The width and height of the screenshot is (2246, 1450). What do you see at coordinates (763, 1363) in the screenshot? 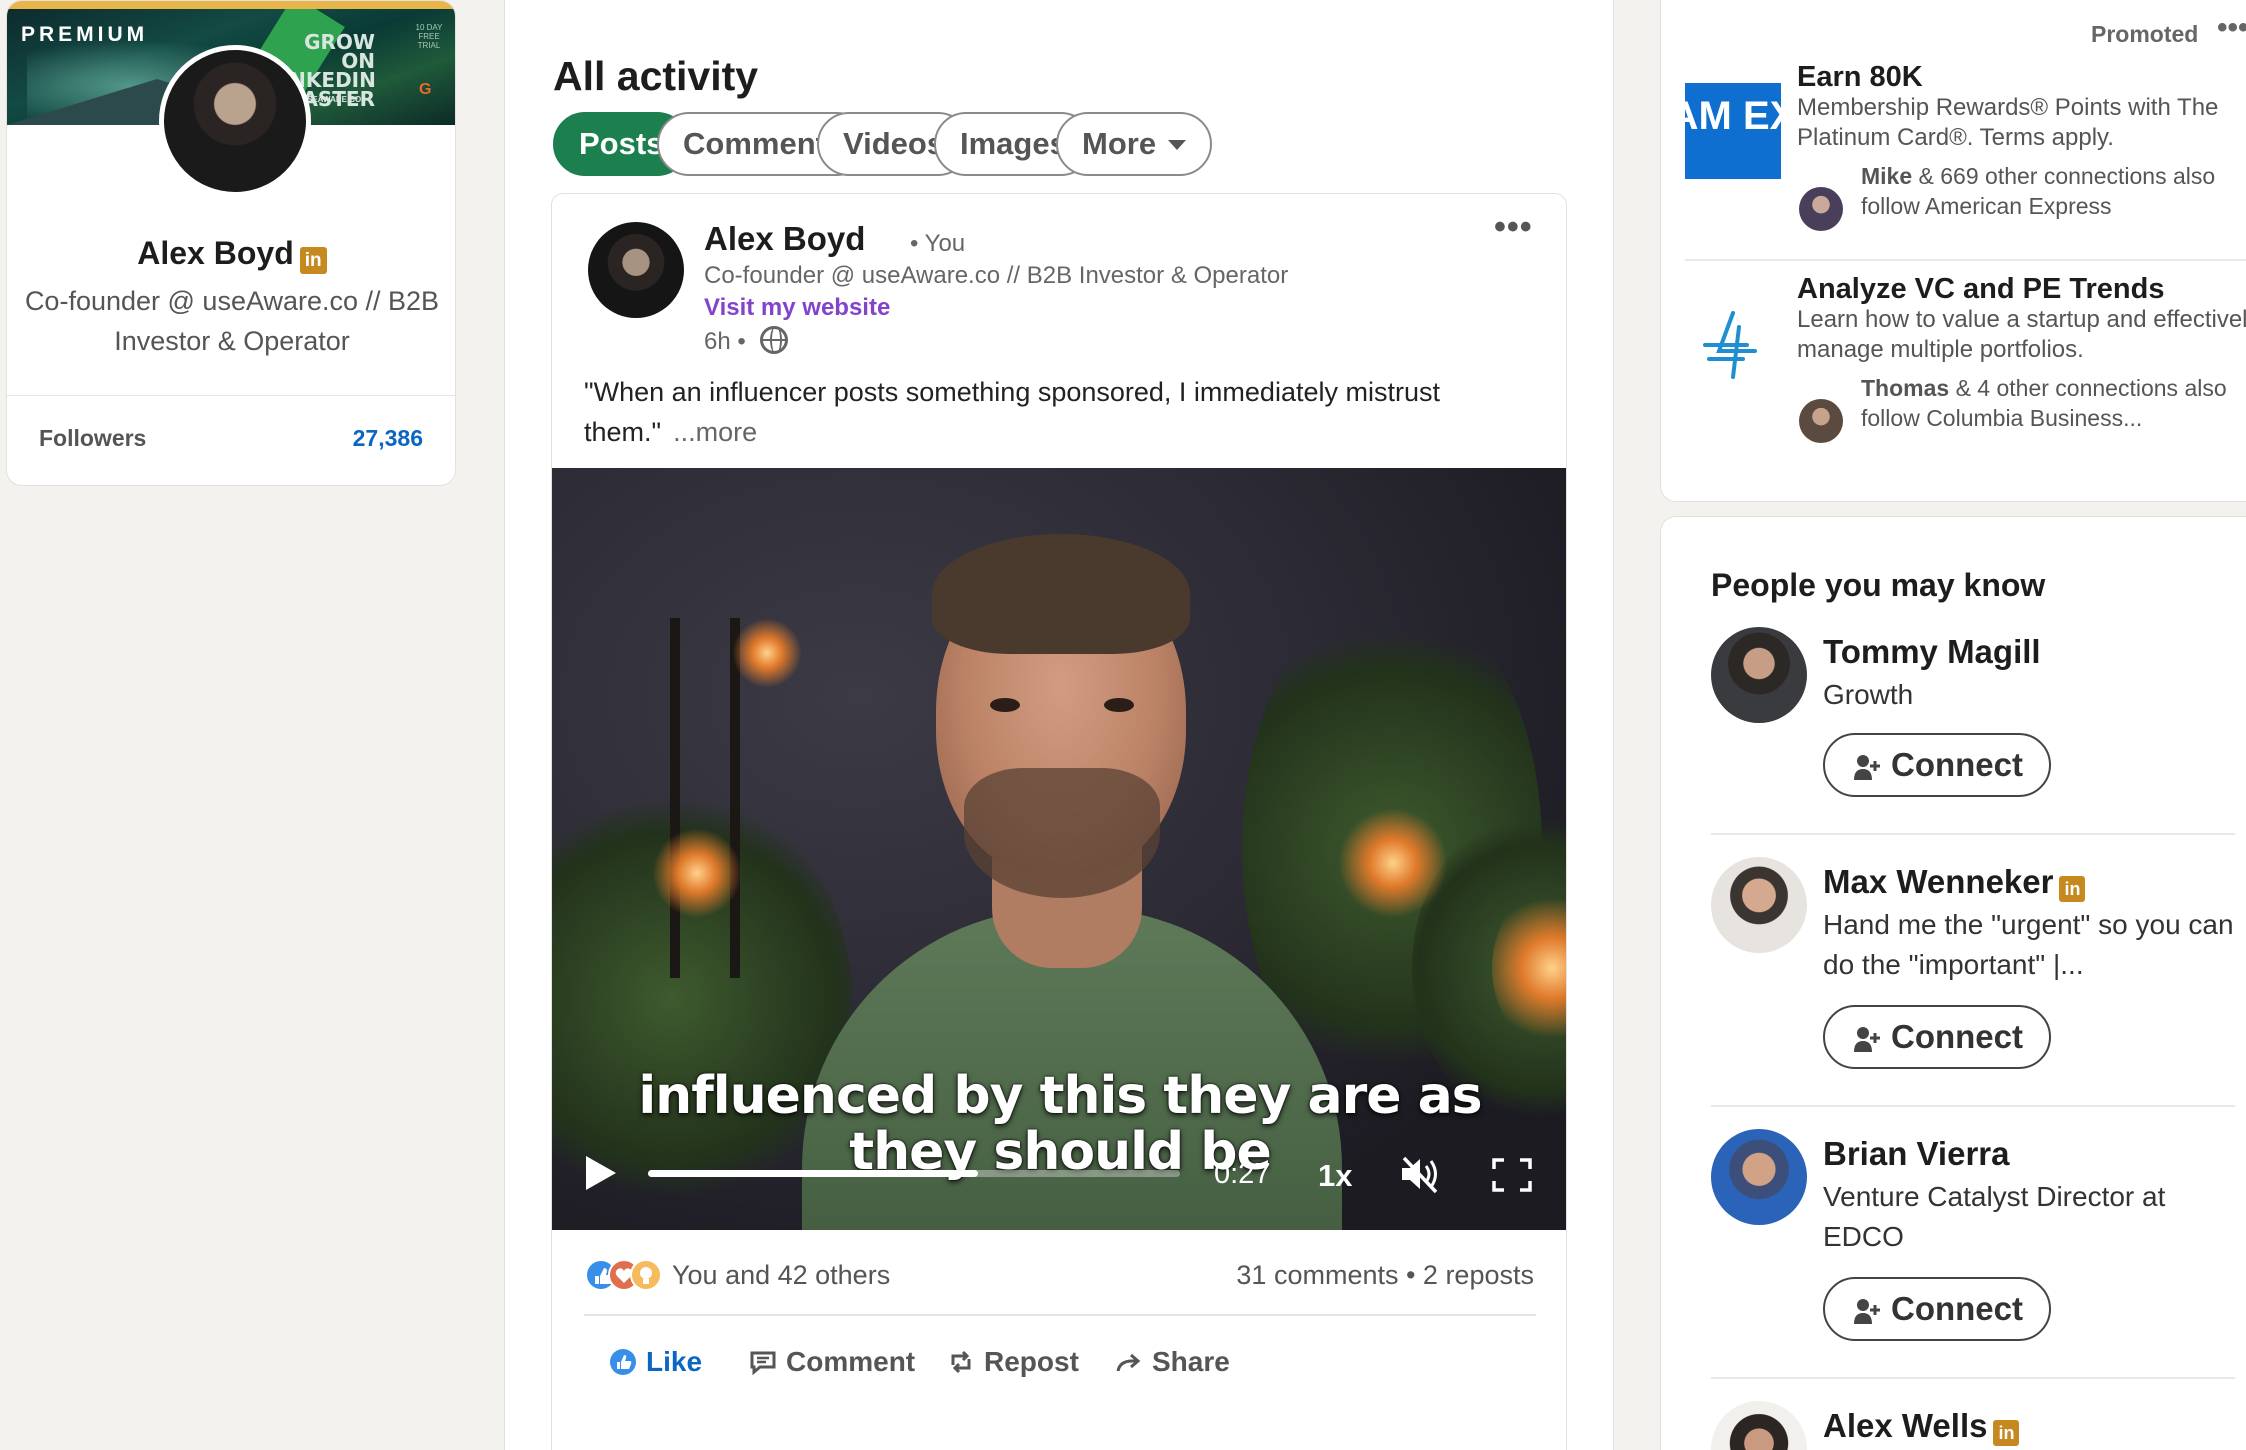
I see `comment-icon` at bounding box center [763, 1363].